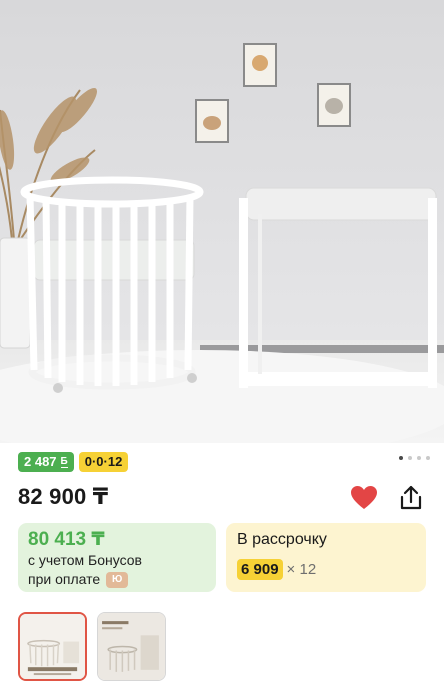 The height and width of the screenshot is (700, 444). What do you see at coordinates (64, 579) in the screenshot?
I see `bonus-note-text: при оплате` at bounding box center [64, 579].